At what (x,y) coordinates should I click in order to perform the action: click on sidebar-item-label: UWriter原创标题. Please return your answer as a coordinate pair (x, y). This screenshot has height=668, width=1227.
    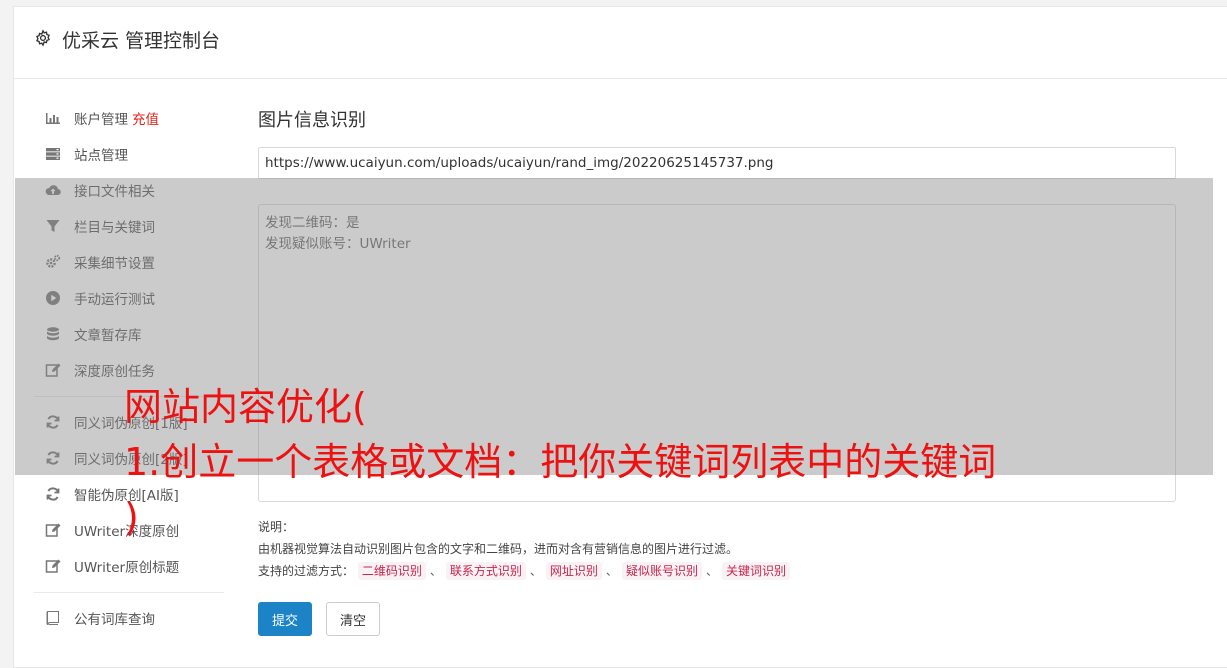
    Looking at the image, I should click on (127, 568).